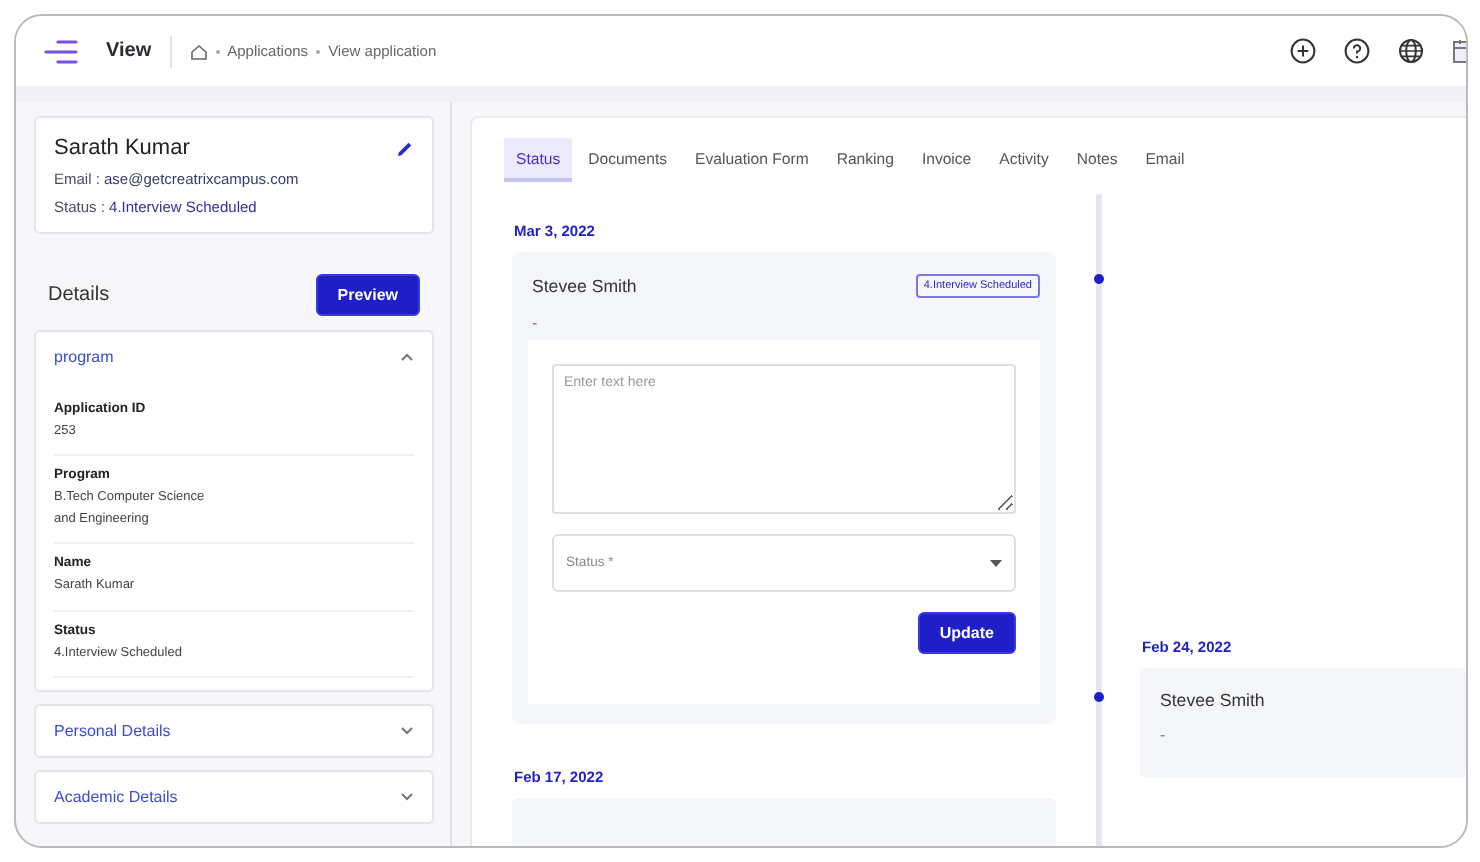 The image size is (1480, 862). What do you see at coordinates (1303, 51) in the screenshot?
I see `add-icon` at bounding box center [1303, 51].